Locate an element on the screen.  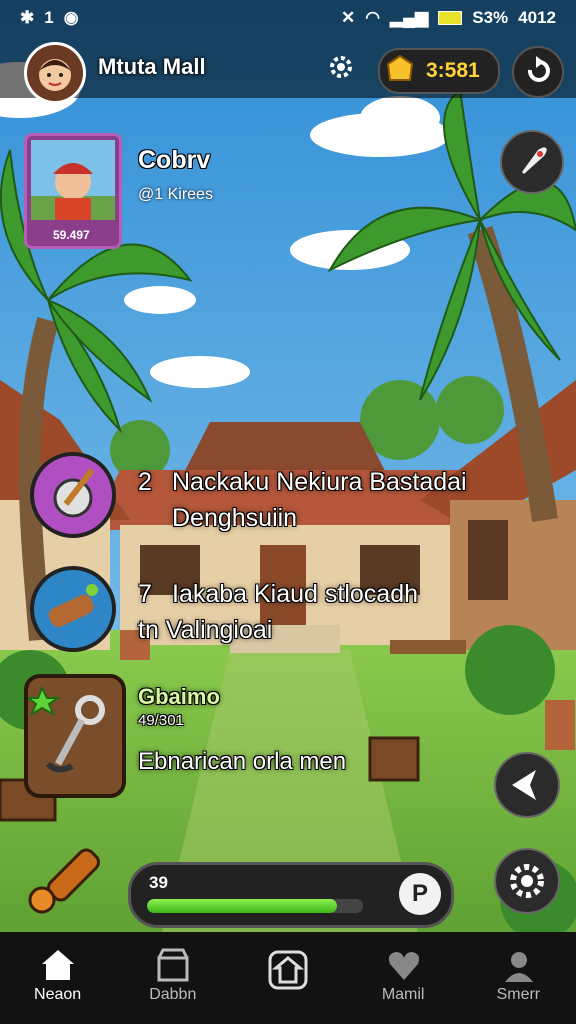
mall-title: Mtuta Mall is located at coordinates (152, 66).